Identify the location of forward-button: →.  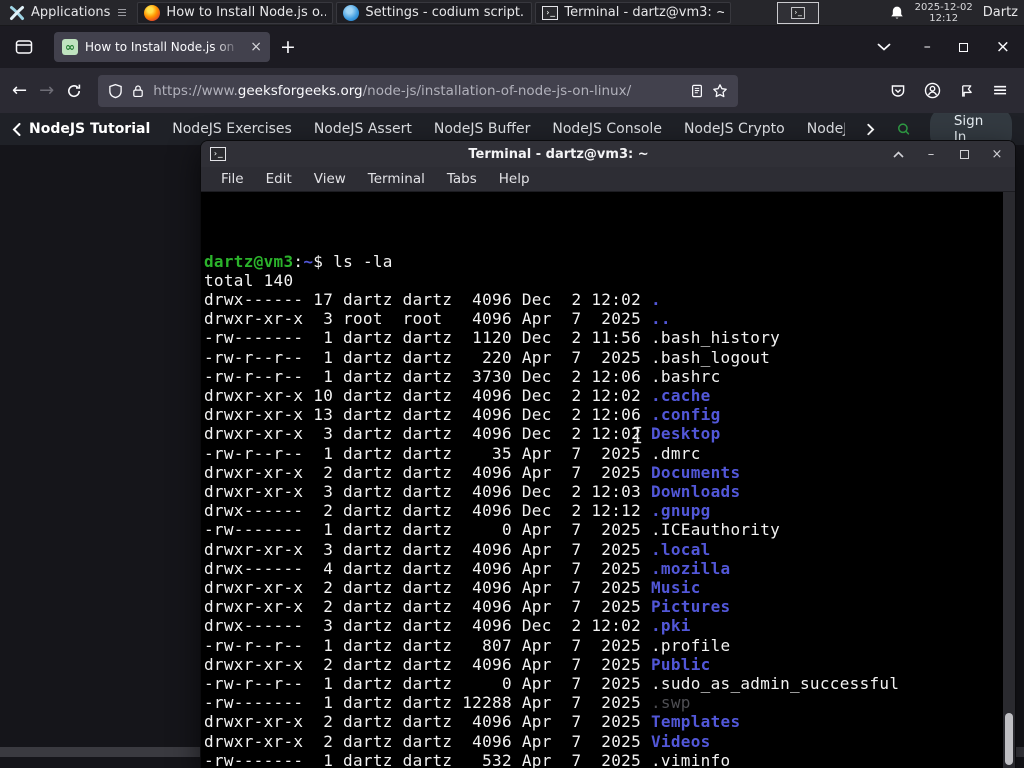
(46, 90).